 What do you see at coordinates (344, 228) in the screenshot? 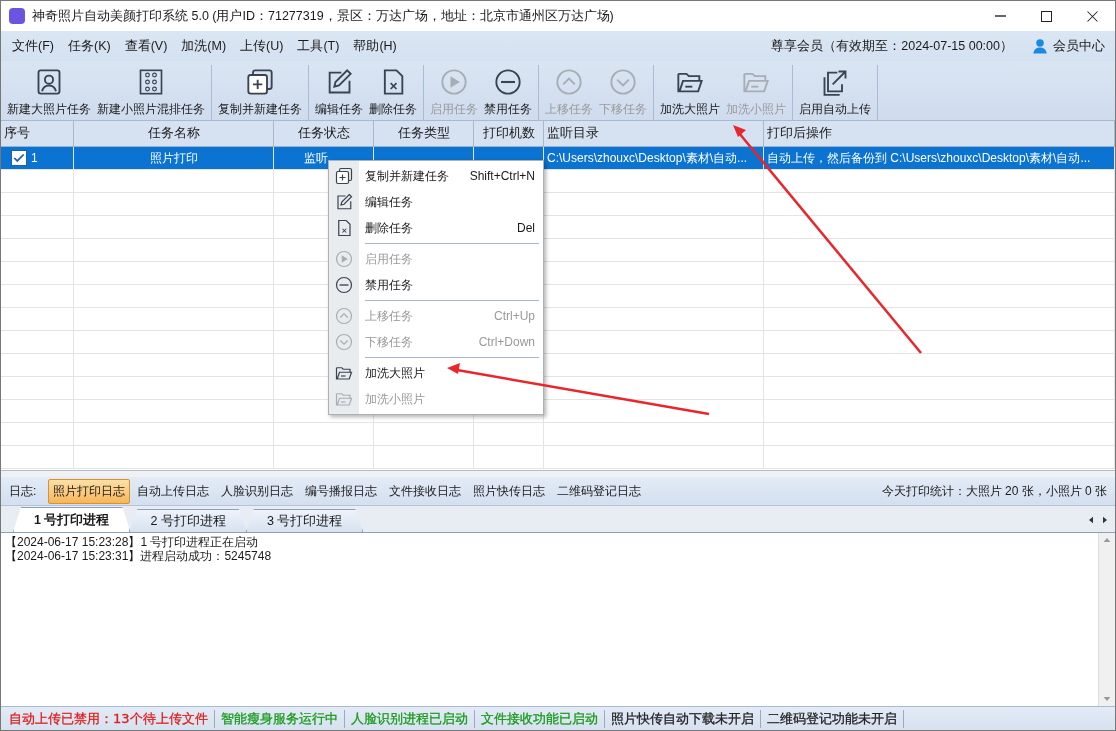
I see `delete-file-icon` at bounding box center [344, 228].